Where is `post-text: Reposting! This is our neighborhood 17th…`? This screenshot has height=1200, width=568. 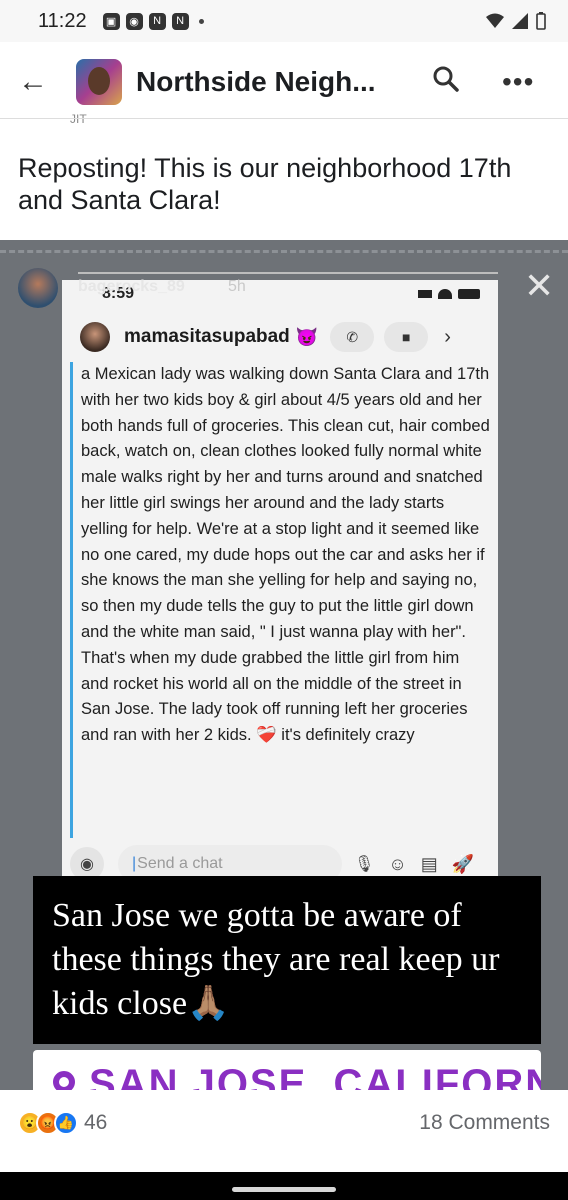
post-text: Reposting! This is our neighborhood 17th… is located at coordinates (265, 184).